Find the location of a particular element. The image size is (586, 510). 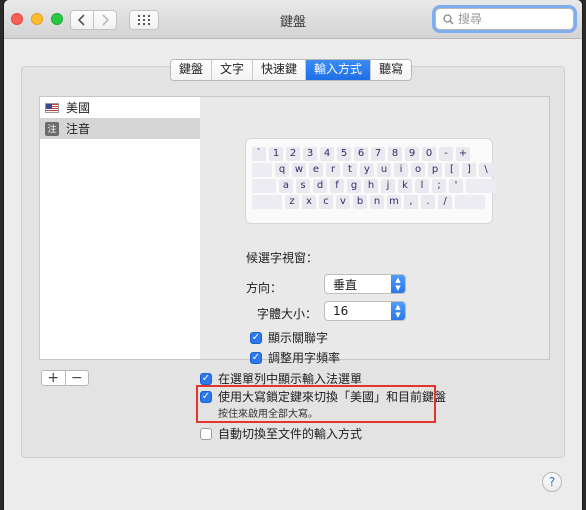

search-icon is located at coordinates (448, 18).